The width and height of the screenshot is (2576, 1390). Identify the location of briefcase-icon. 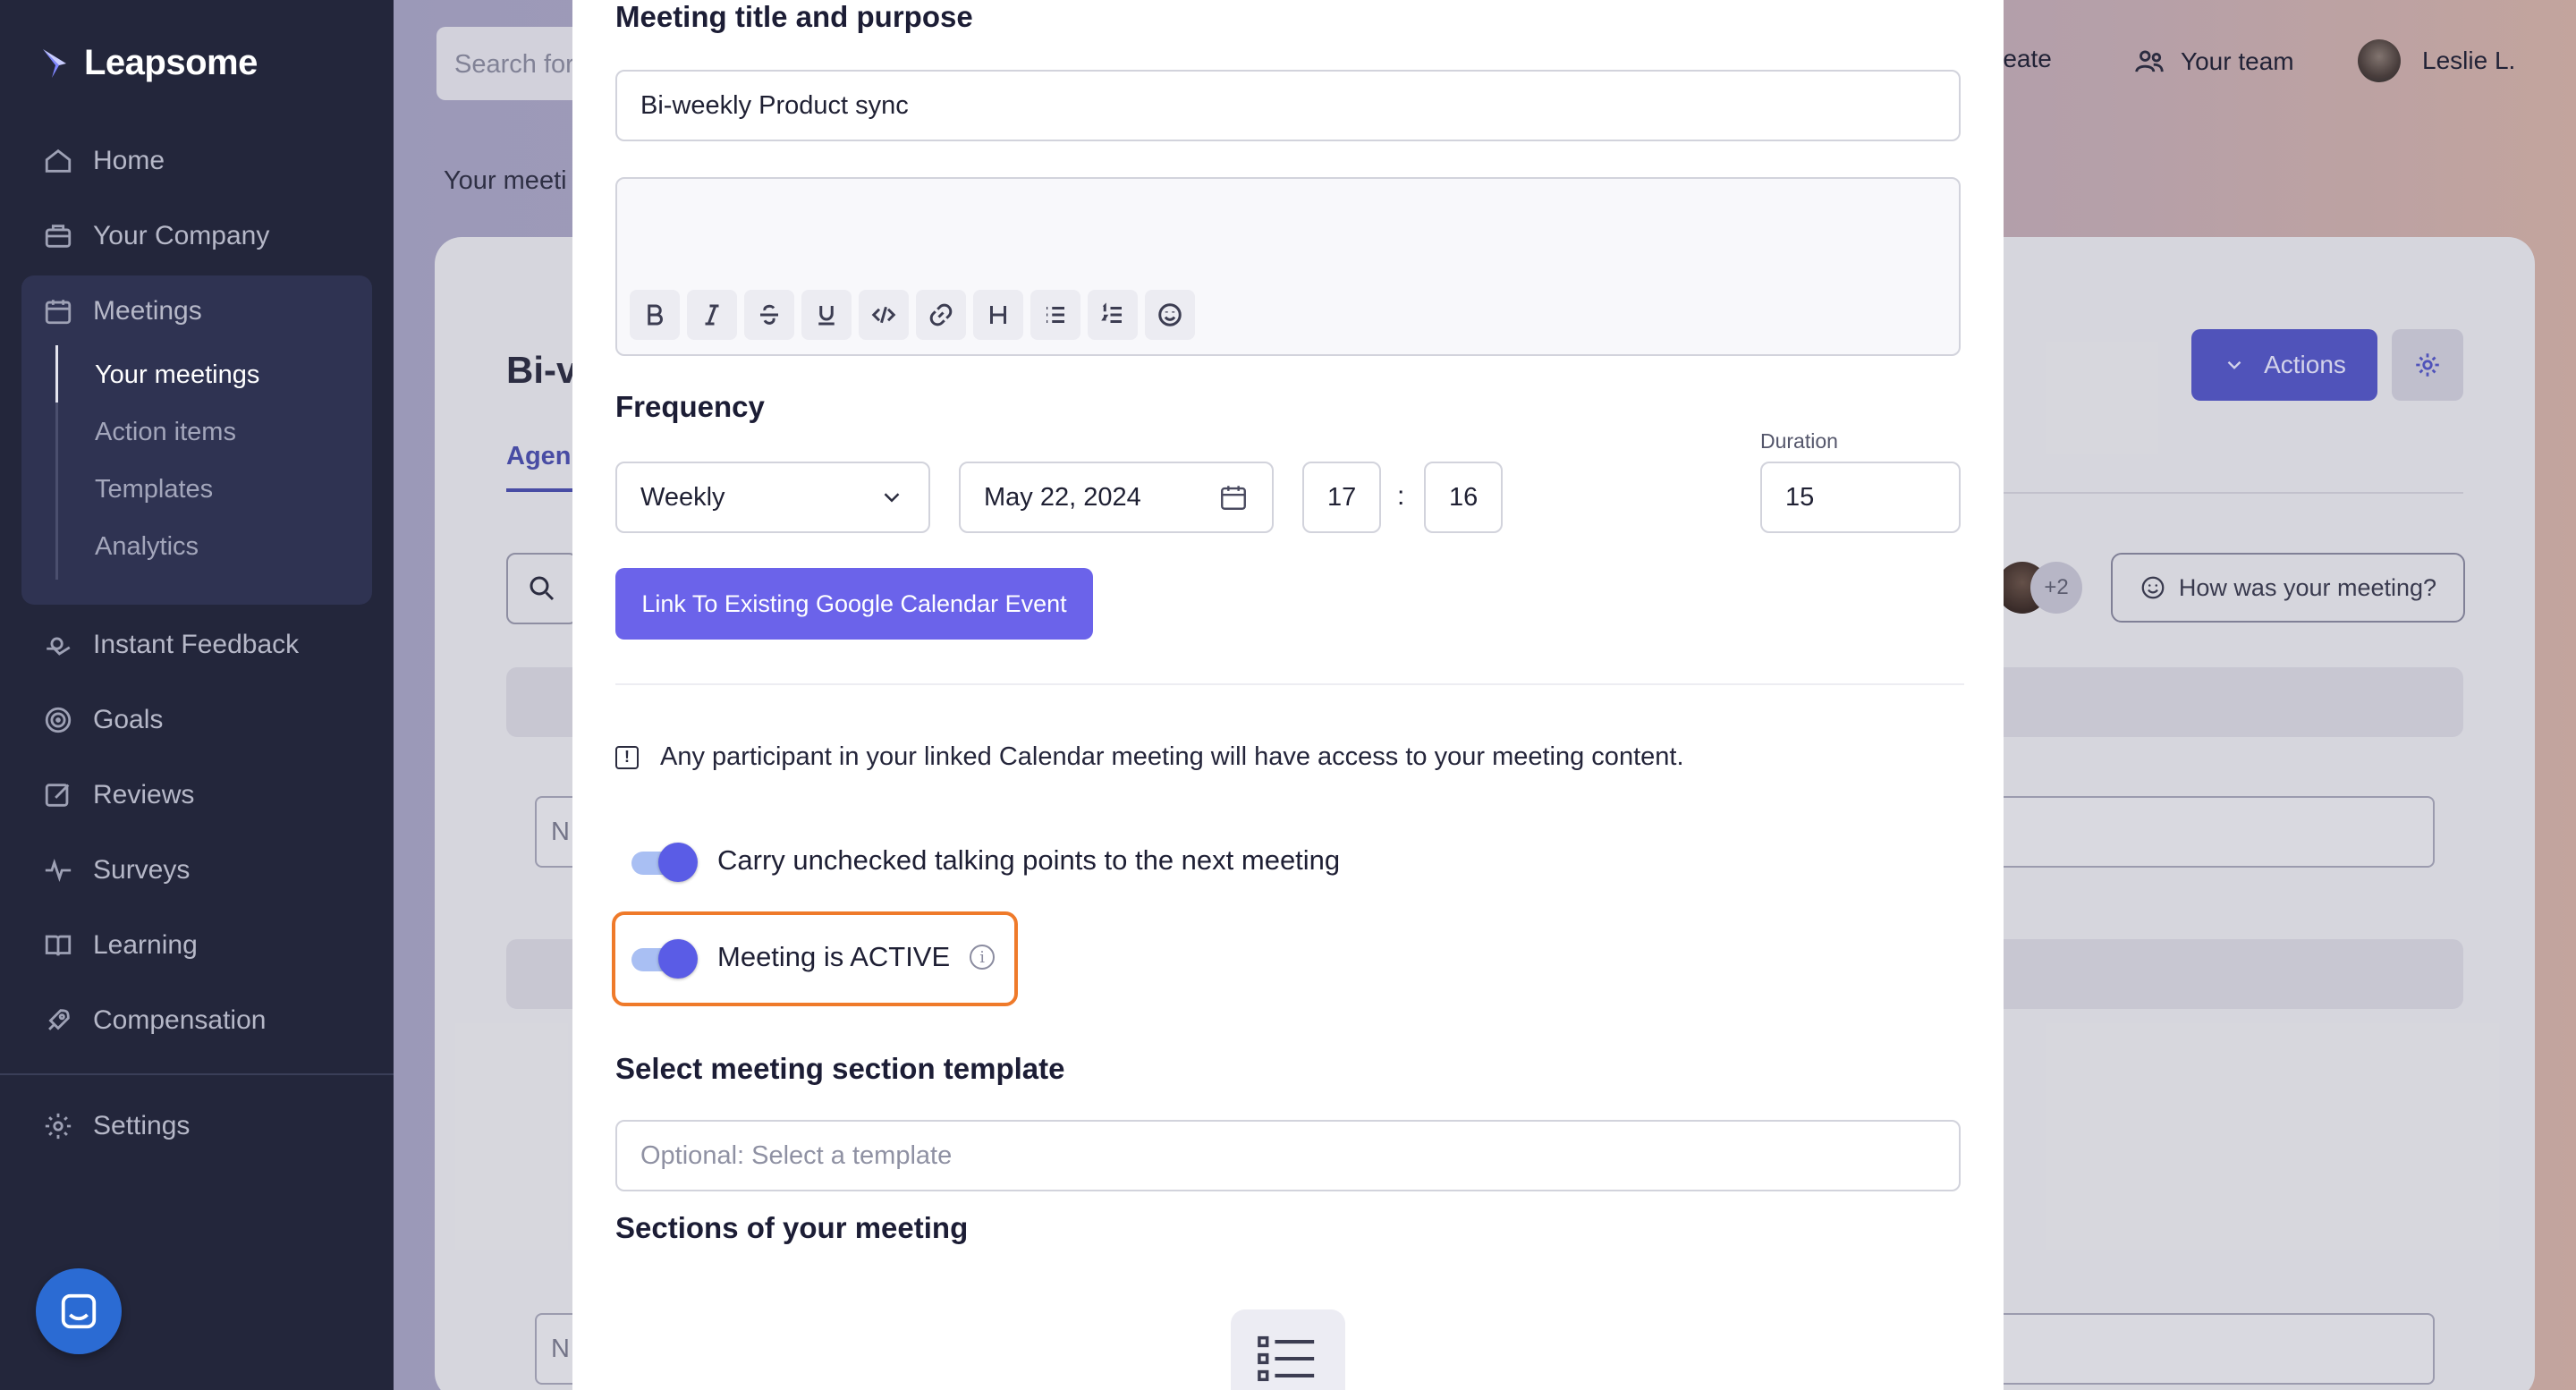
(58, 236).